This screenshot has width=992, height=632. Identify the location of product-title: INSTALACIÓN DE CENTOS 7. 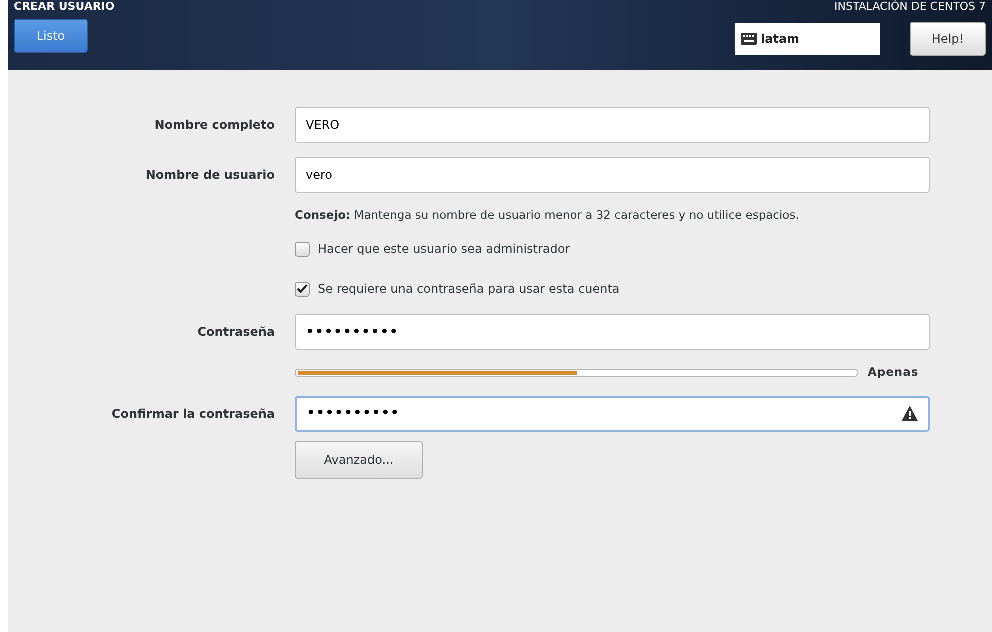
(910, 7).